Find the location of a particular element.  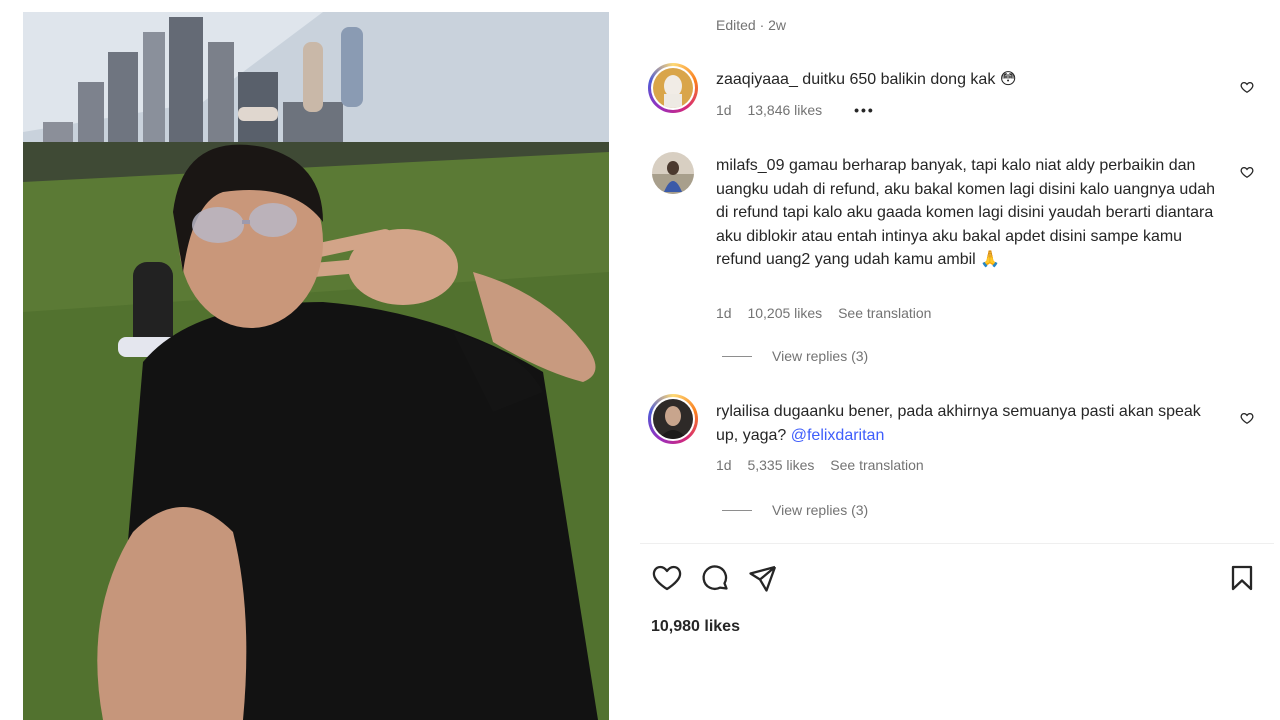

comment-meta: 1d 10,205 likes See translation is located at coordinates (829, 313).